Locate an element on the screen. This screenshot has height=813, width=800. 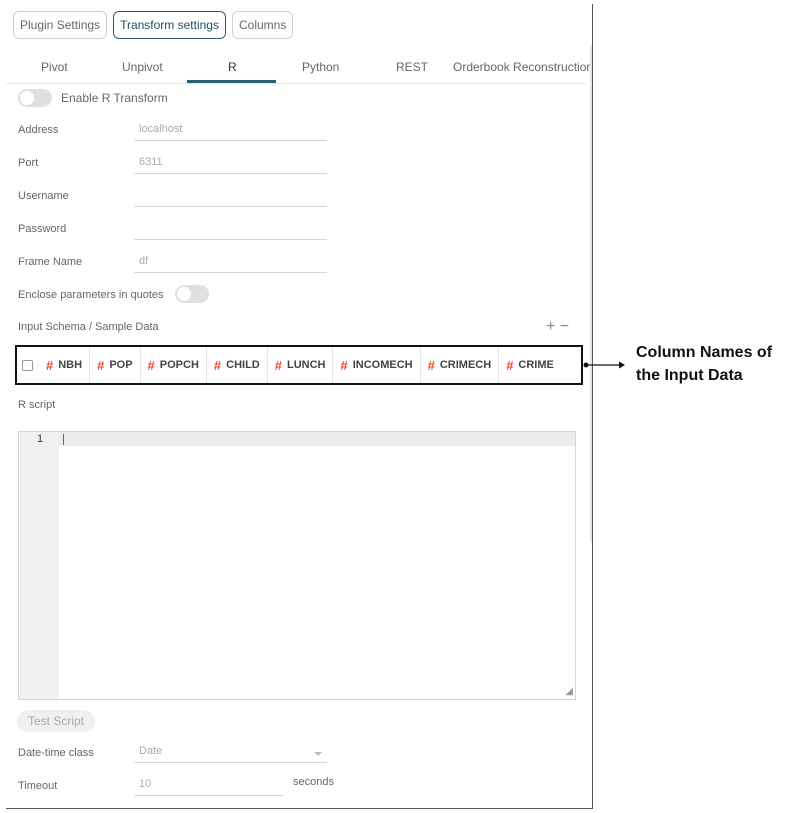
input-schema-label: Input Schema / Sample Data is located at coordinates (88, 327).